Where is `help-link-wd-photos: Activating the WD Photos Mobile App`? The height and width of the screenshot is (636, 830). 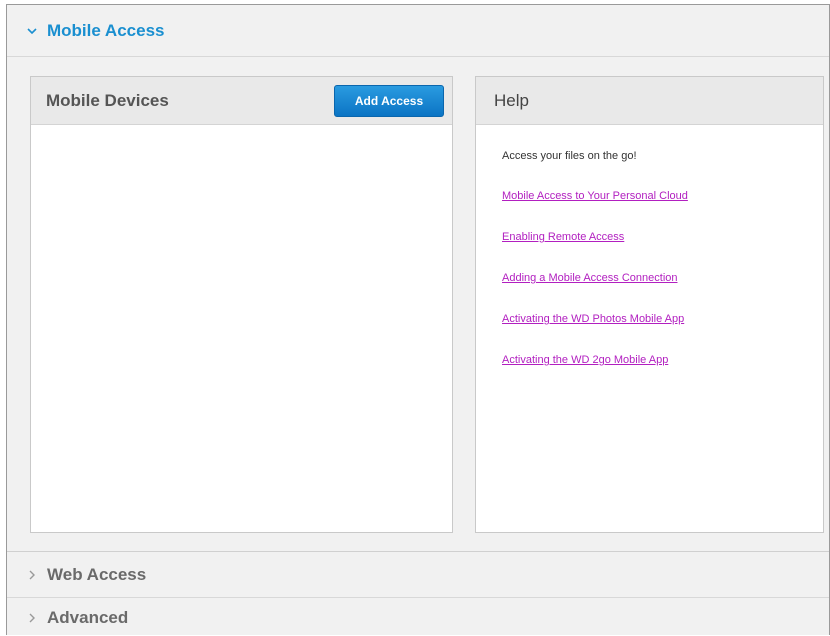
help-link-wd-photos: Activating the WD Photos Mobile App is located at coordinates (662, 319).